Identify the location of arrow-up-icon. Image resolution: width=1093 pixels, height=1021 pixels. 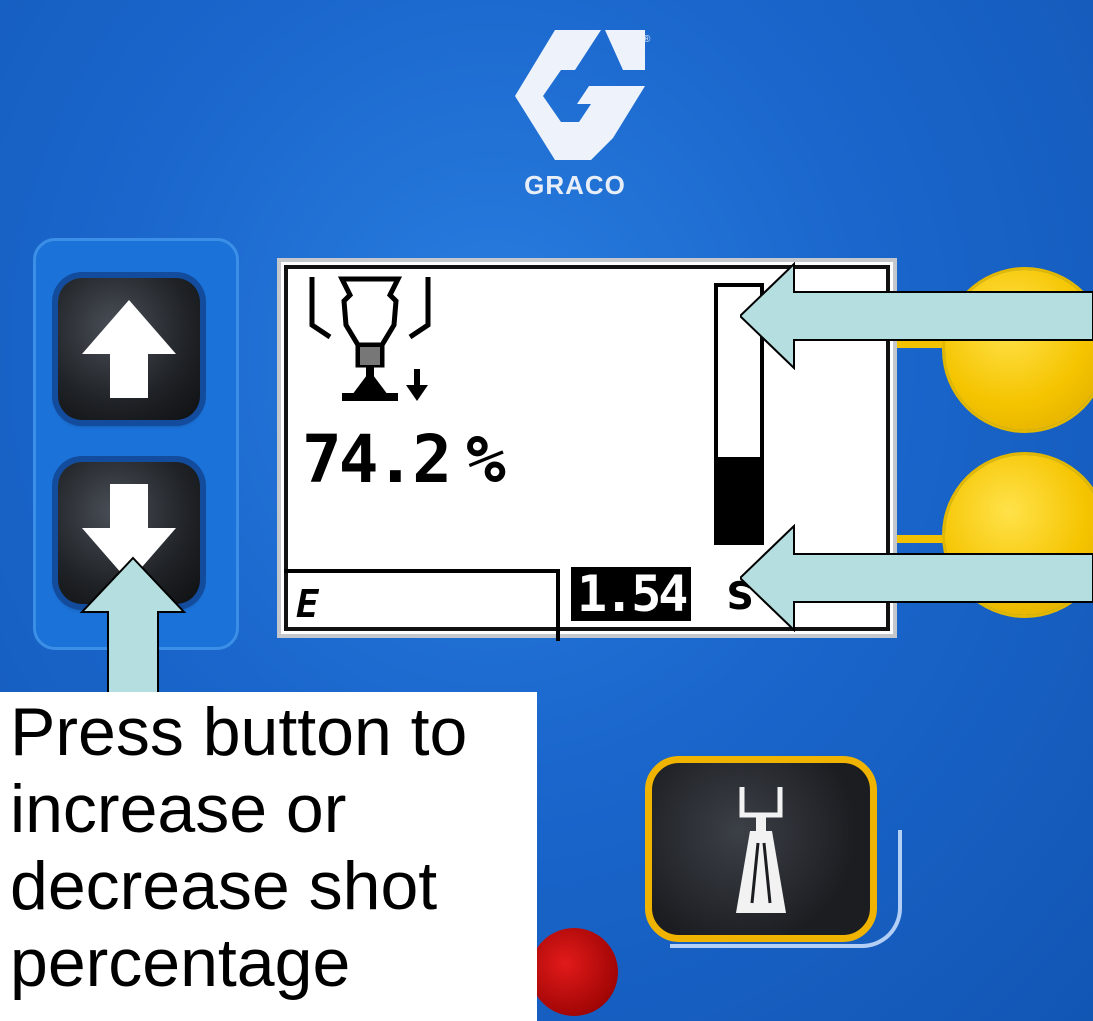
(129, 349).